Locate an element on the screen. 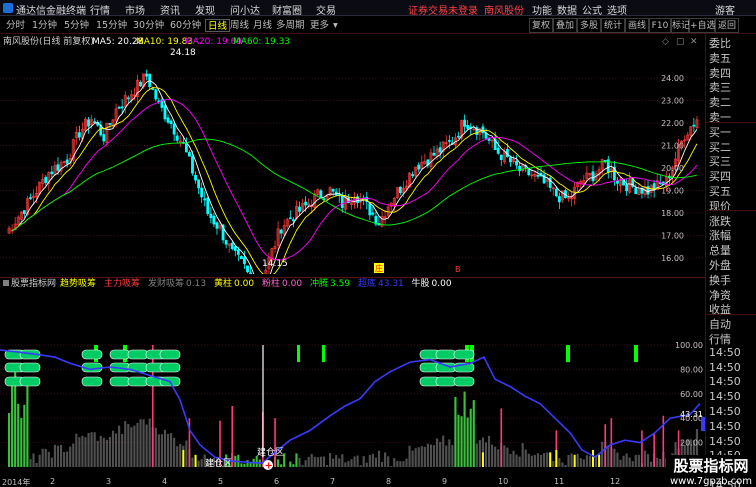  menu-hangqing: 行情 is located at coordinates (100, 9).